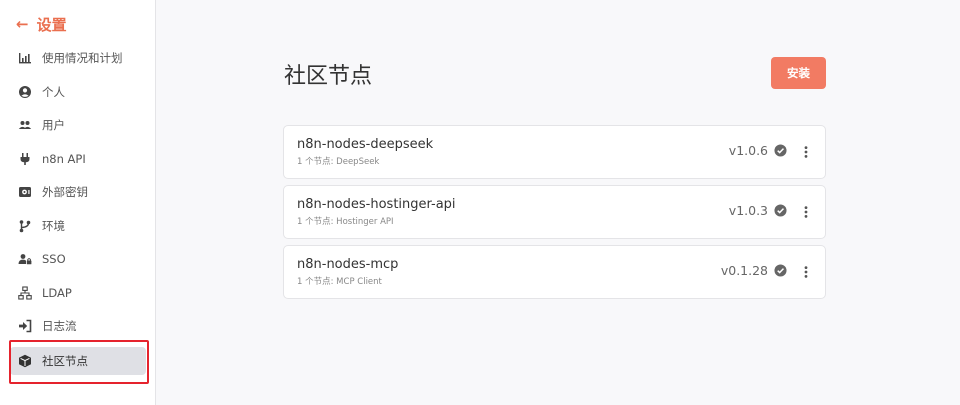 This screenshot has height=405, width=960. Describe the element at coordinates (328, 76) in the screenshot. I see `page-title: 社区节点` at that location.